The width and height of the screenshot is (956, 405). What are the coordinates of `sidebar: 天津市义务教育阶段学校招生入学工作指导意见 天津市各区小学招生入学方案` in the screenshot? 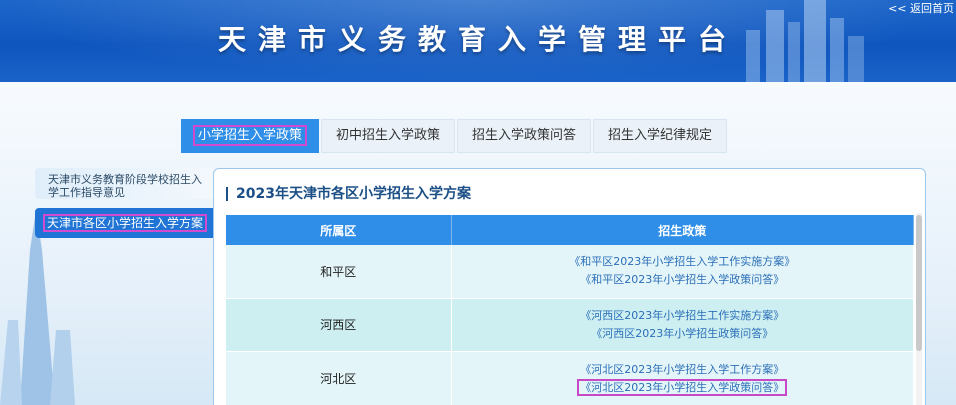 It's located at (124, 203).